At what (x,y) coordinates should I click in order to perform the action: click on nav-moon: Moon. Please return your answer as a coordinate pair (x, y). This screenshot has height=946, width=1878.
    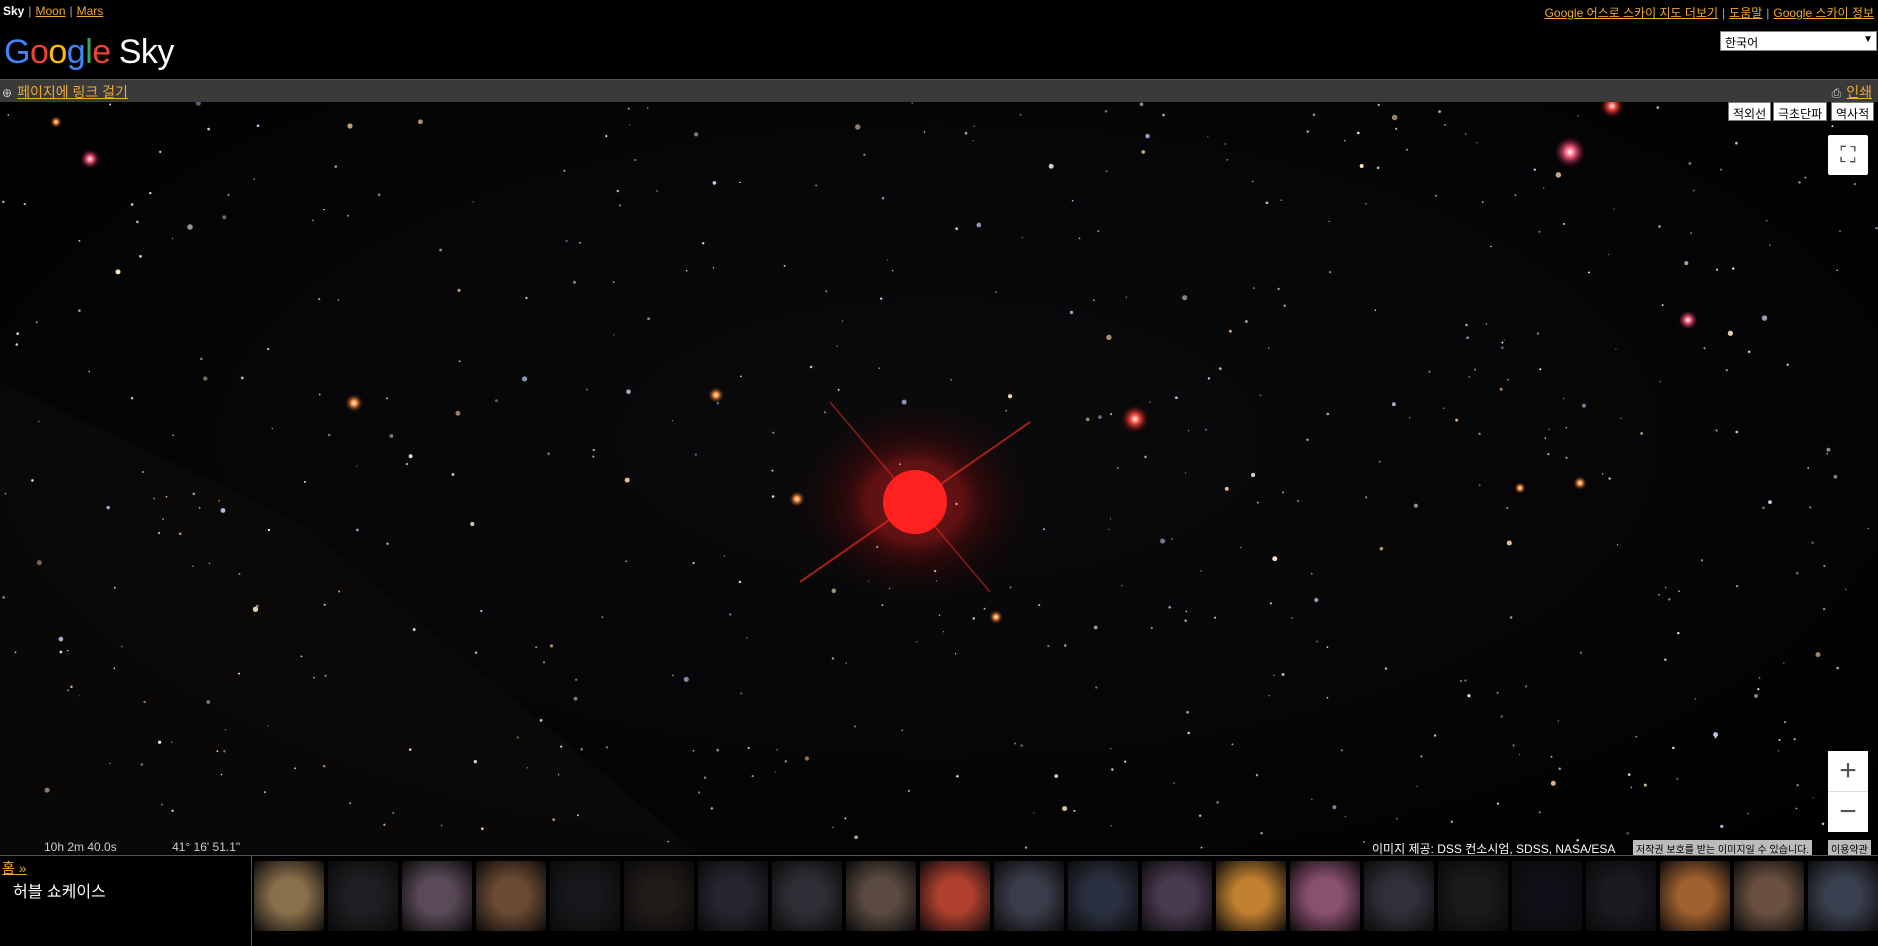
    Looking at the image, I should click on (50, 11).